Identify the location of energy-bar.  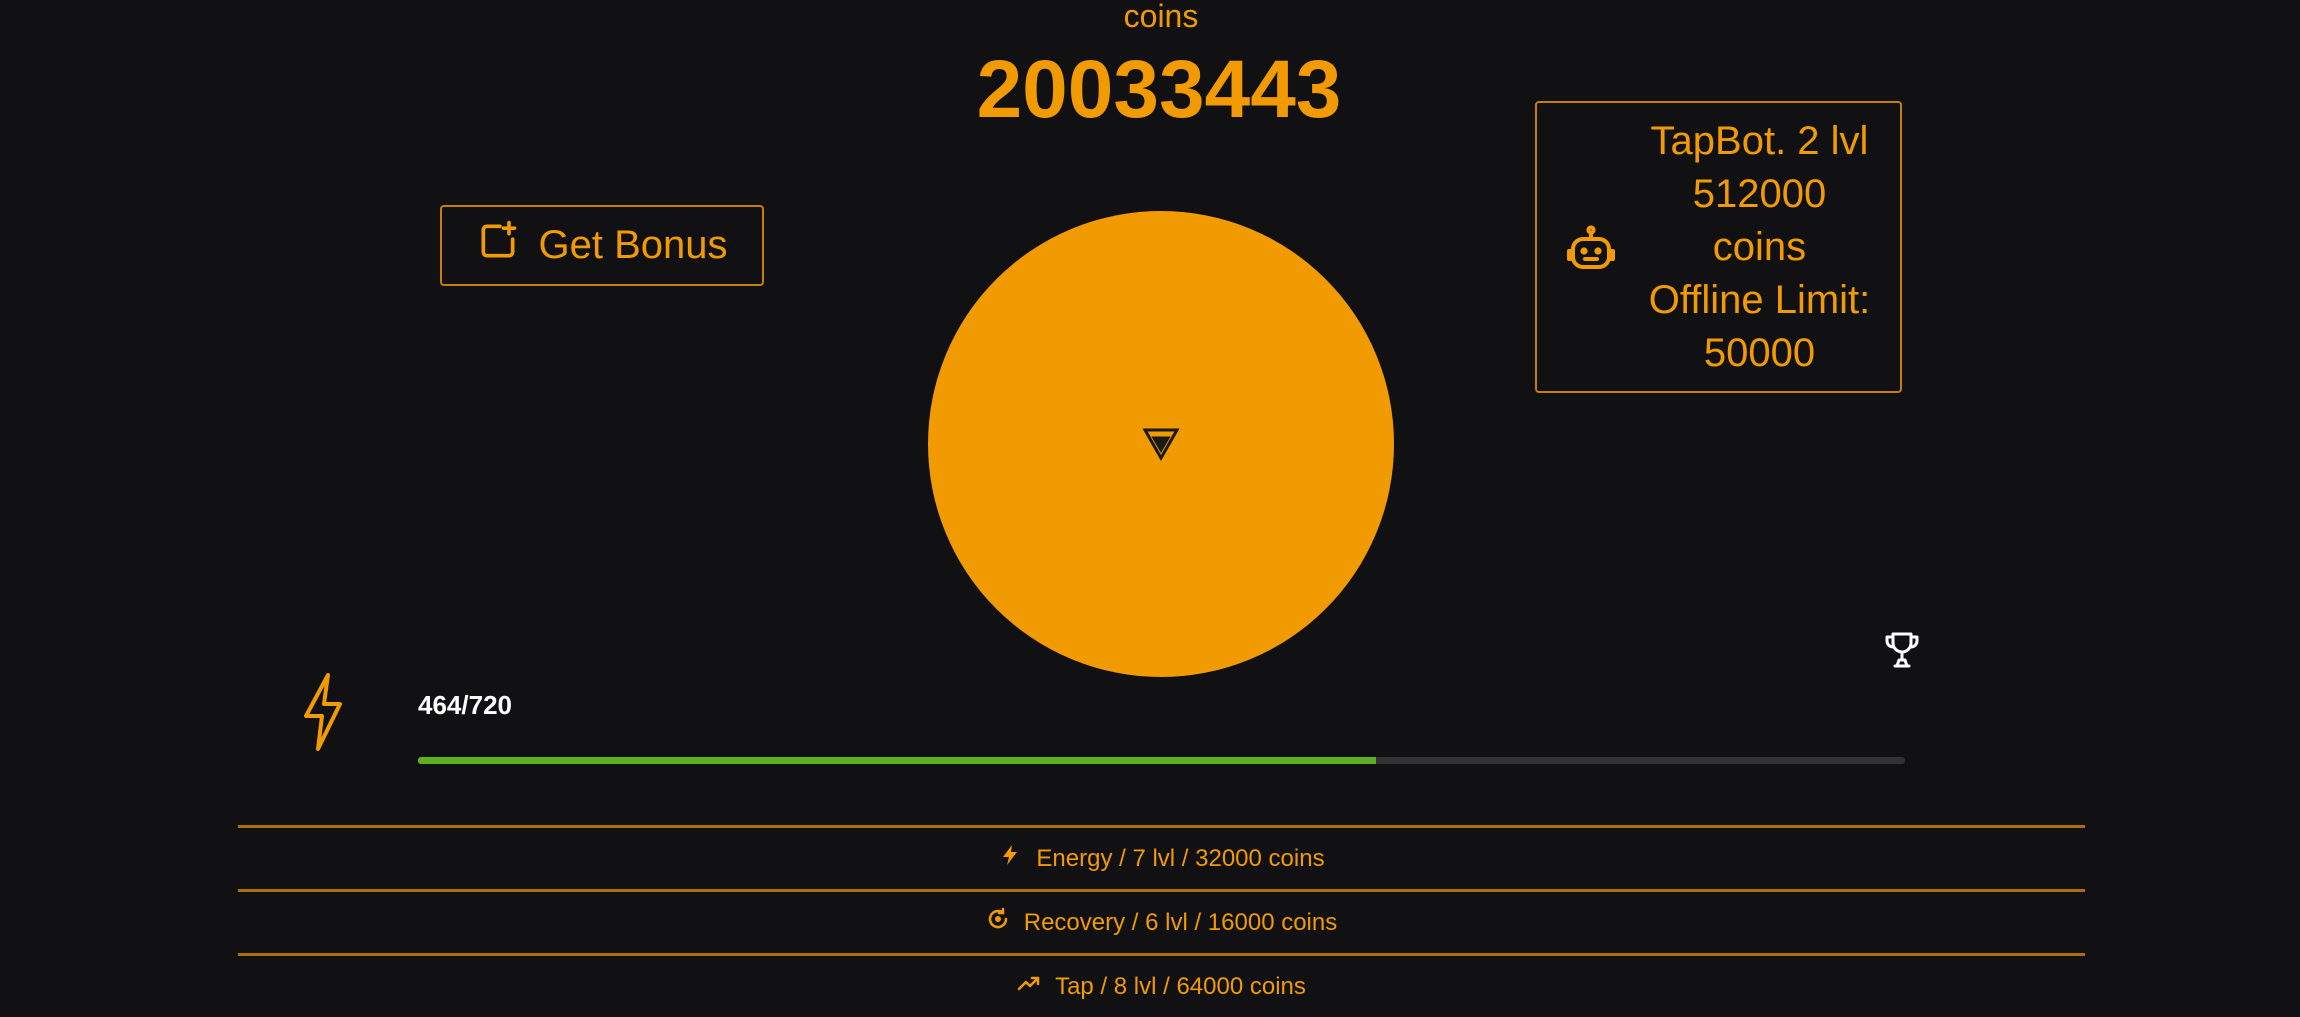
(1161, 760).